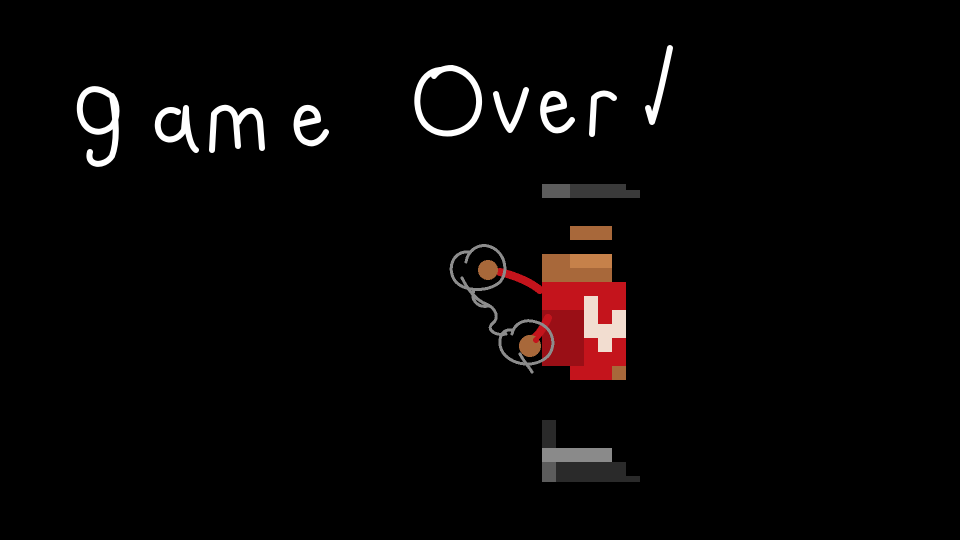 This screenshot has width=960, height=540. Describe the element at coordinates (591, 191) in the screenshot. I see `hat` at that location.